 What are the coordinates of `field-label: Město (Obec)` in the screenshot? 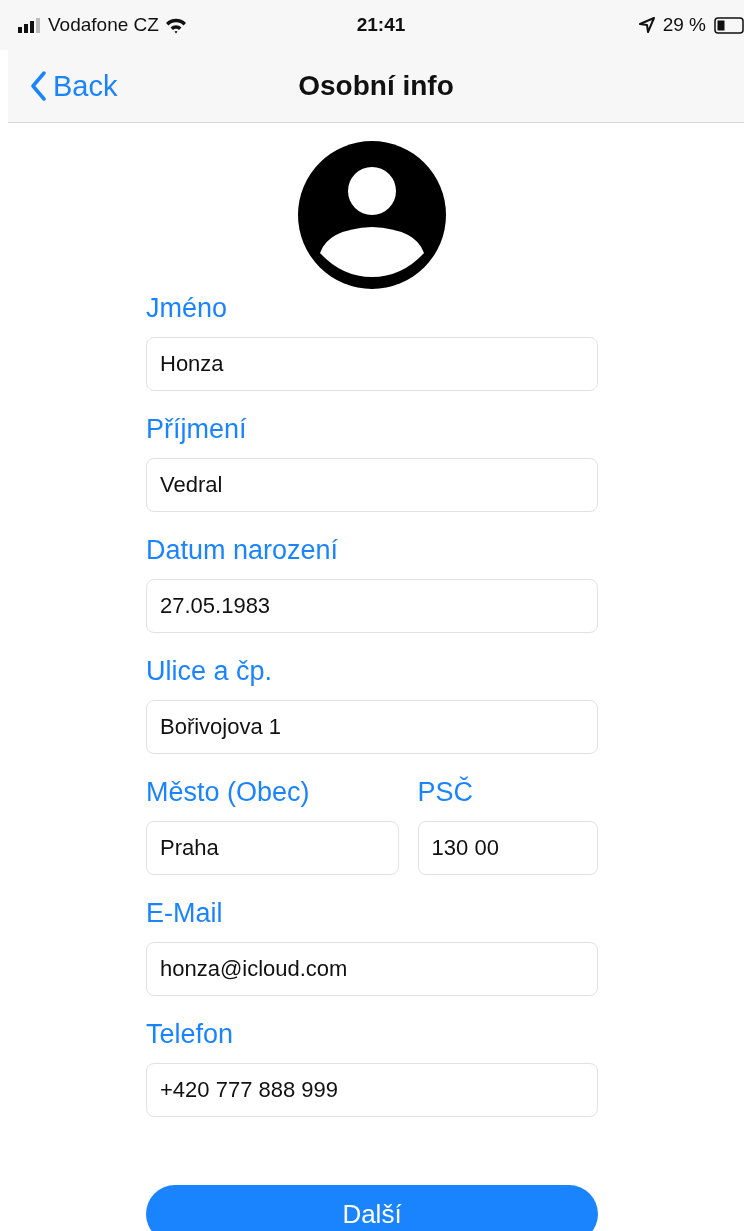 It's located at (228, 792).